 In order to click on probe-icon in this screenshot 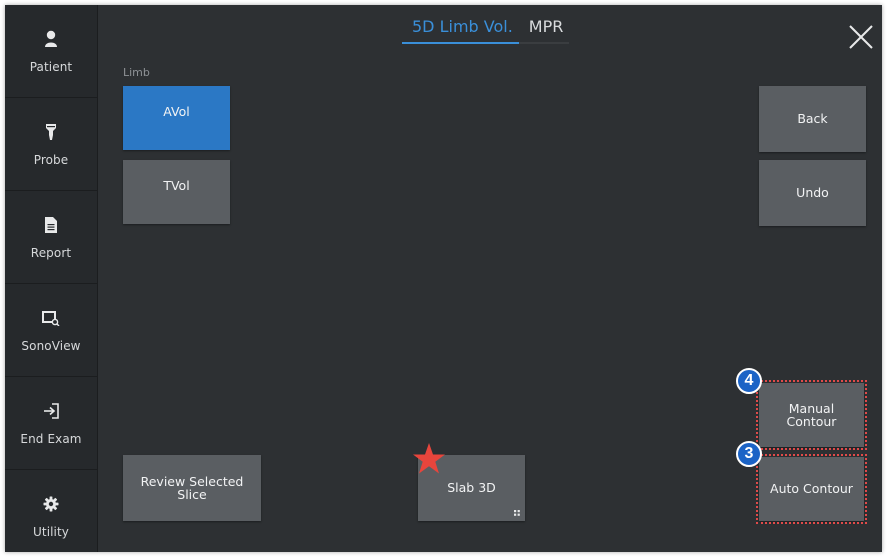, I will do `click(51, 132)`.